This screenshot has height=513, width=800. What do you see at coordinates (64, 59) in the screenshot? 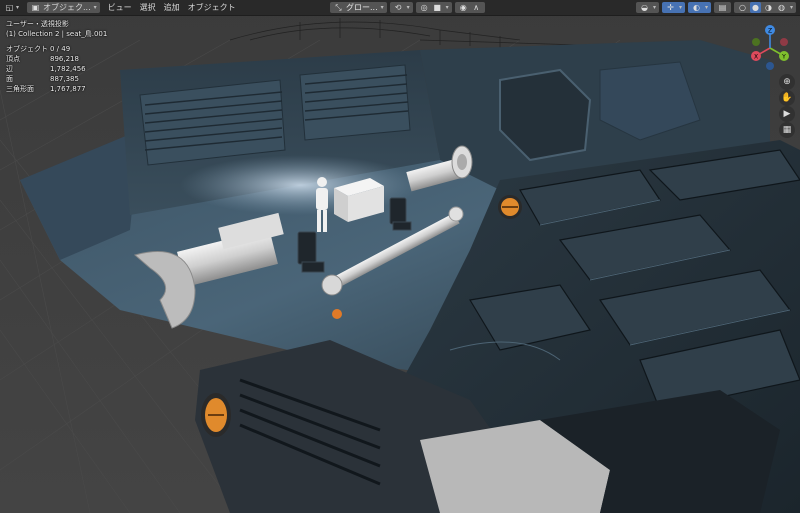
I see `stat-value: 896,218` at bounding box center [64, 59].